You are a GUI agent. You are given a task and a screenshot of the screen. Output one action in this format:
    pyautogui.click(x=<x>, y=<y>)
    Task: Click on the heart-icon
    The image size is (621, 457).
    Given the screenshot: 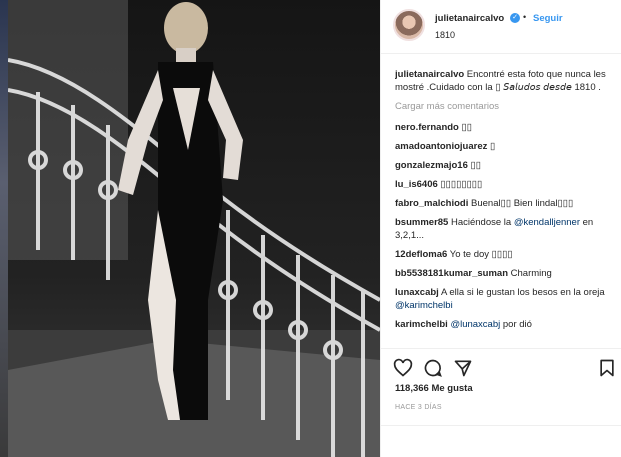 What is the action you would take?
    pyautogui.click(x=403, y=368)
    